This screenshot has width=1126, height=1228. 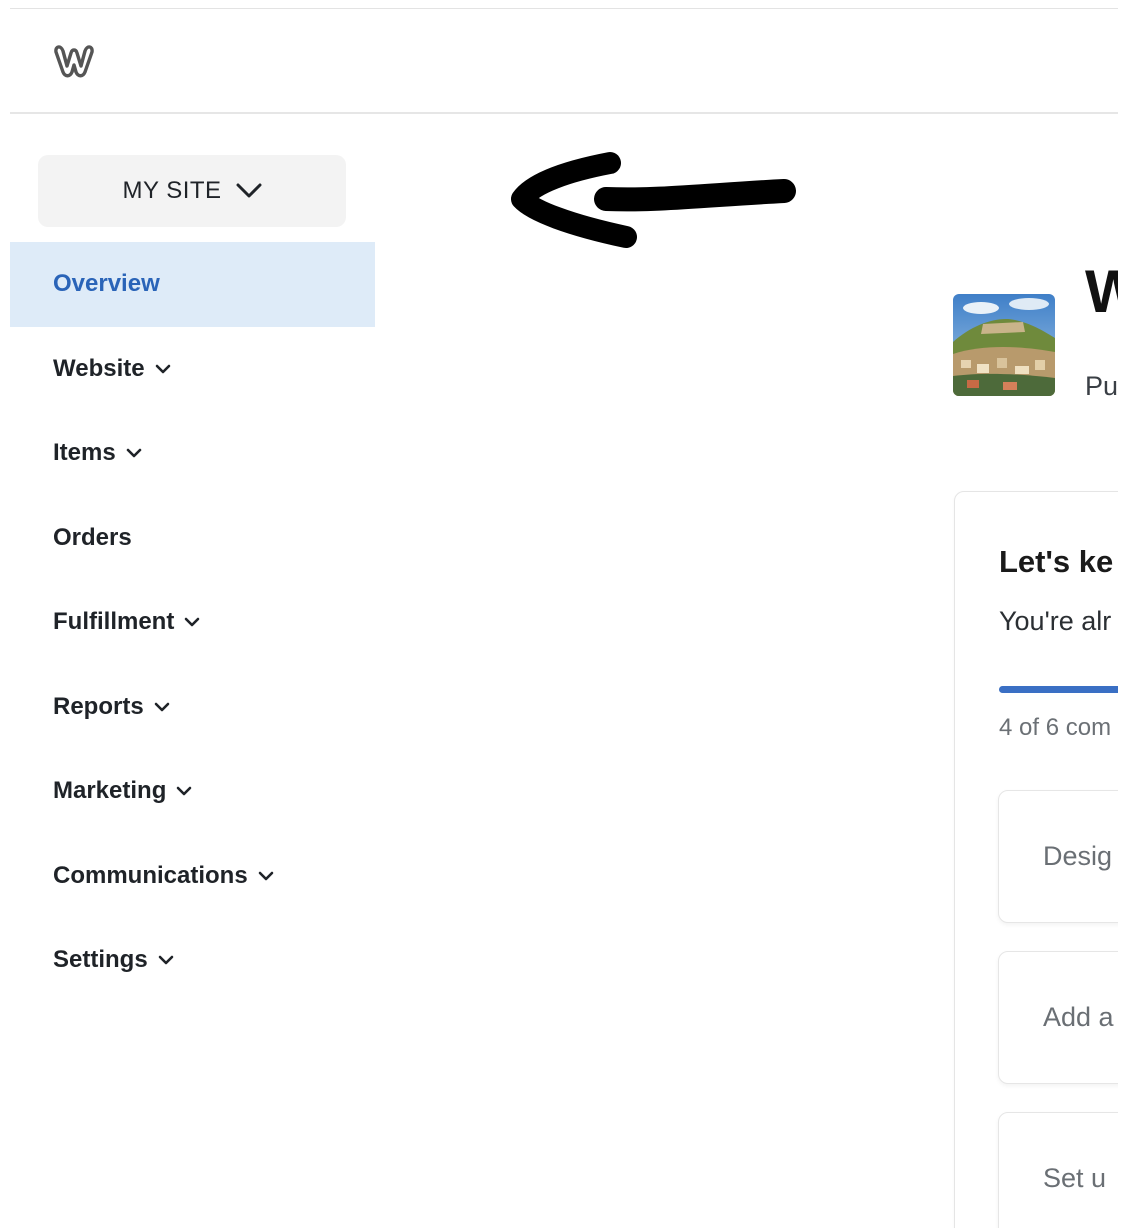 I want to click on sidebar-item-settings: Settings, so click(x=192, y=960).